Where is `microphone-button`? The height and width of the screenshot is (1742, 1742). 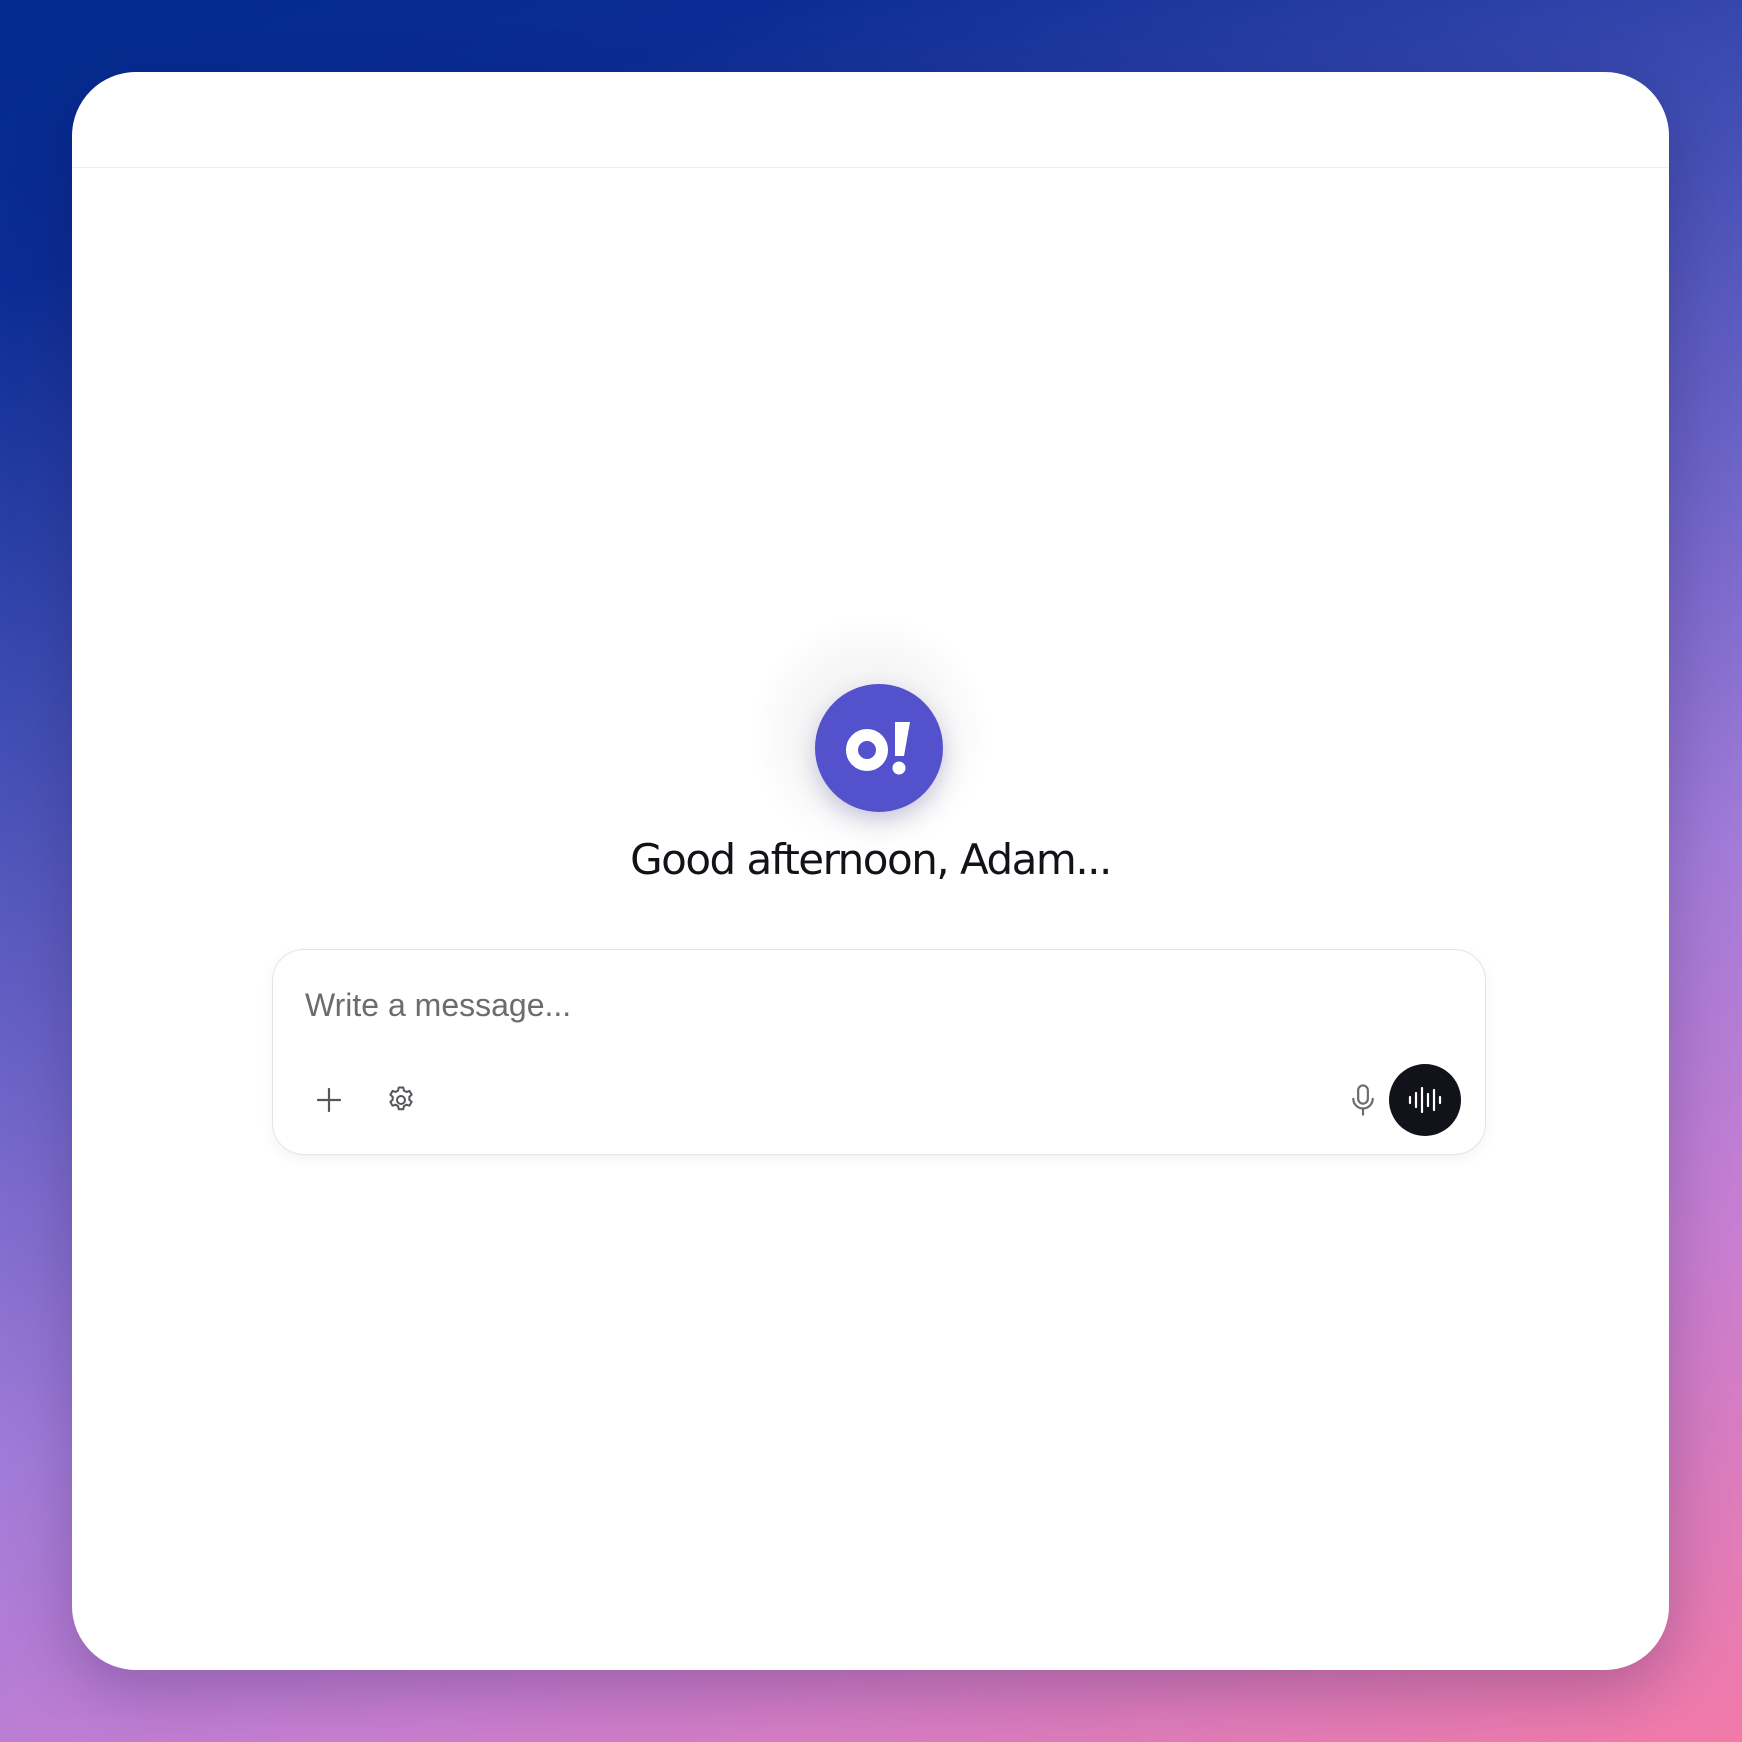
microphone-button is located at coordinates (1363, 1100).